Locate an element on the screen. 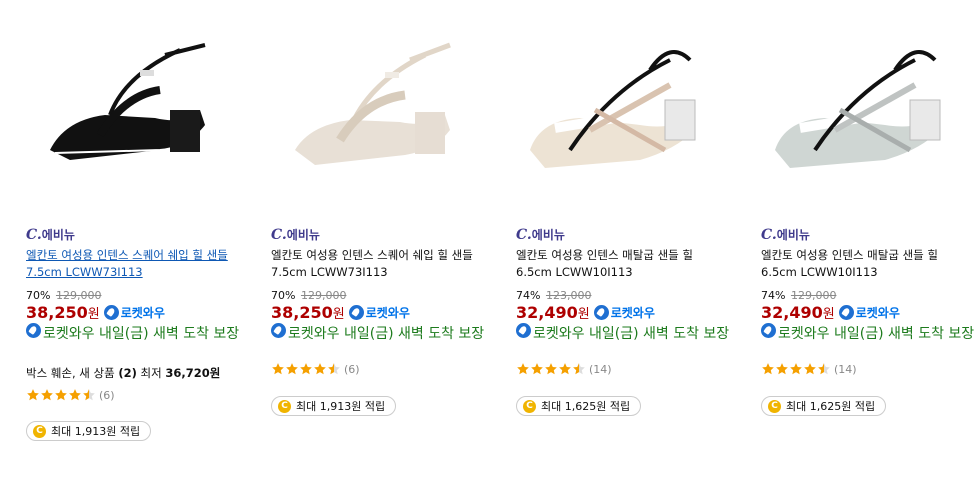  other-sellers: 박스 훼손, 새 상품 (2) 최저 36,720원 is located at coordinates (123, 373).